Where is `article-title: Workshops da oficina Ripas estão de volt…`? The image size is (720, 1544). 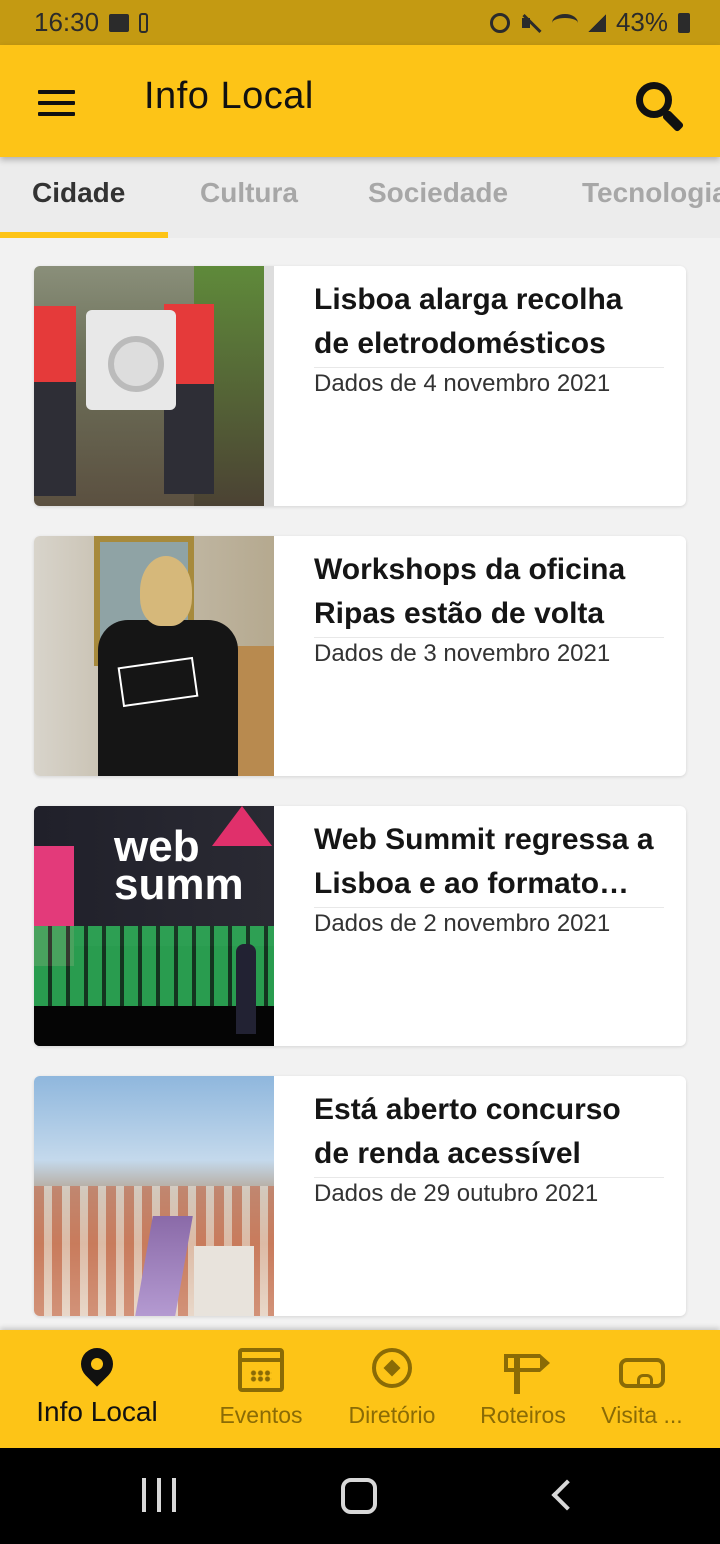
article-title: Workshops da oficina Ripas estão de volt… is located at coordinates (489, 593).